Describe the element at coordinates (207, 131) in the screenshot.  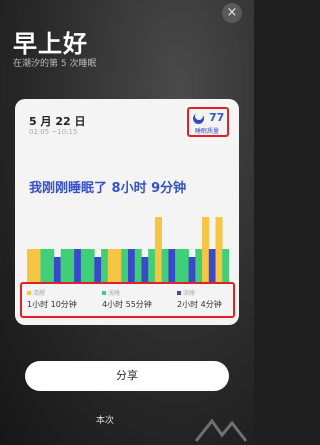
I see `sleep-quality-label: 睡眠质量` at that location.